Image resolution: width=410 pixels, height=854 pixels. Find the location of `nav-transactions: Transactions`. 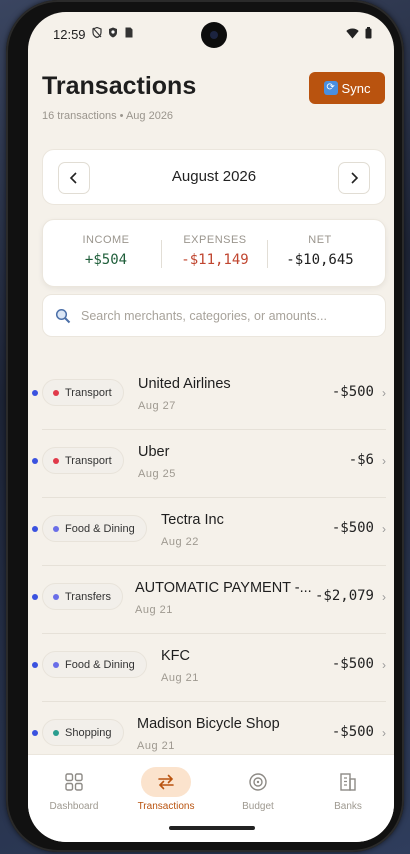

nav-transactions: Transactions is located at coordinates (166, 789).